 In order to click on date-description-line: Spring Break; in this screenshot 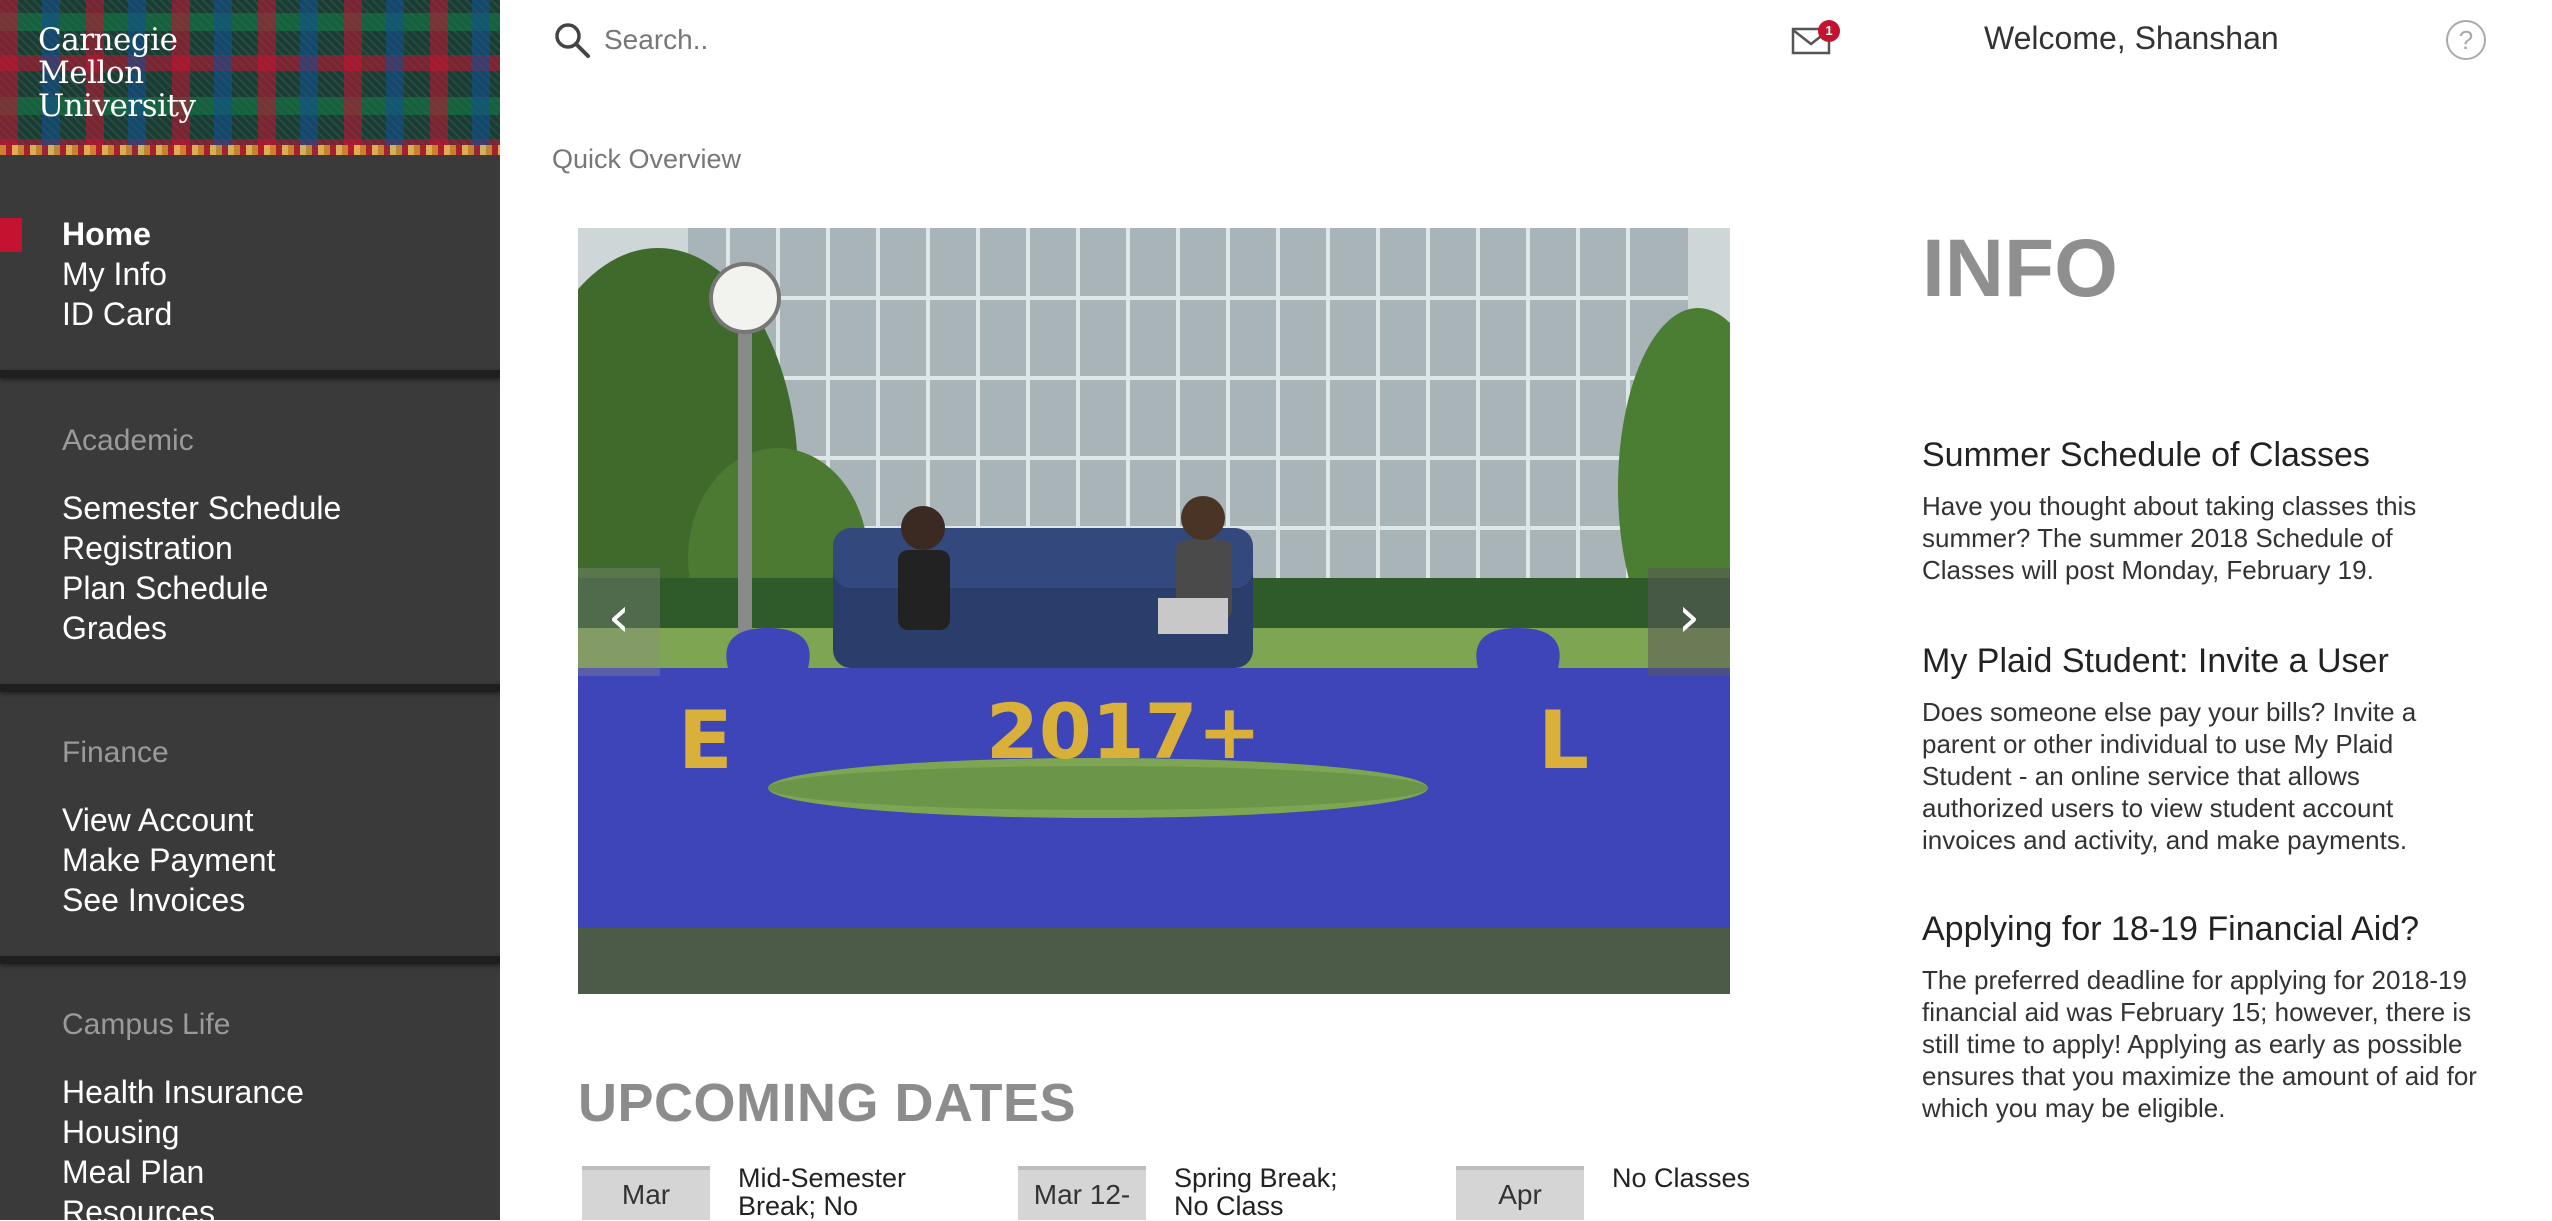, I will do `click(1256, 1178)`.